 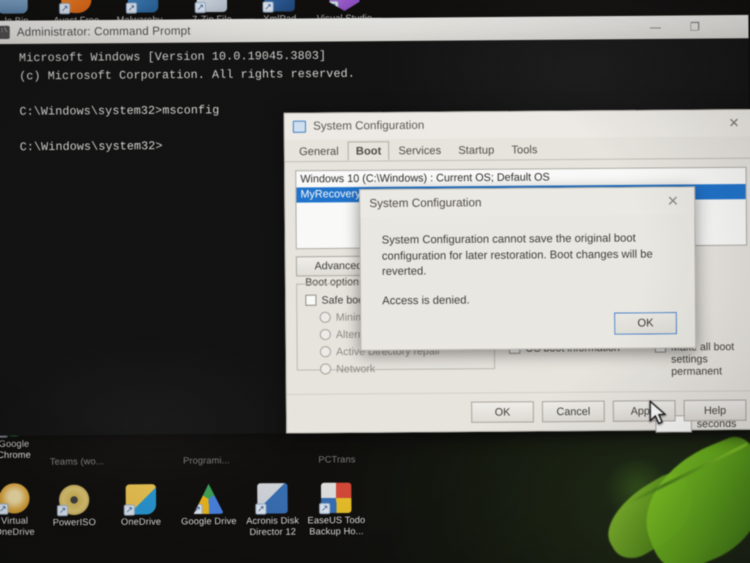 I want to click on error-dialog-ok-button: OK, so click(x=646, y=323).